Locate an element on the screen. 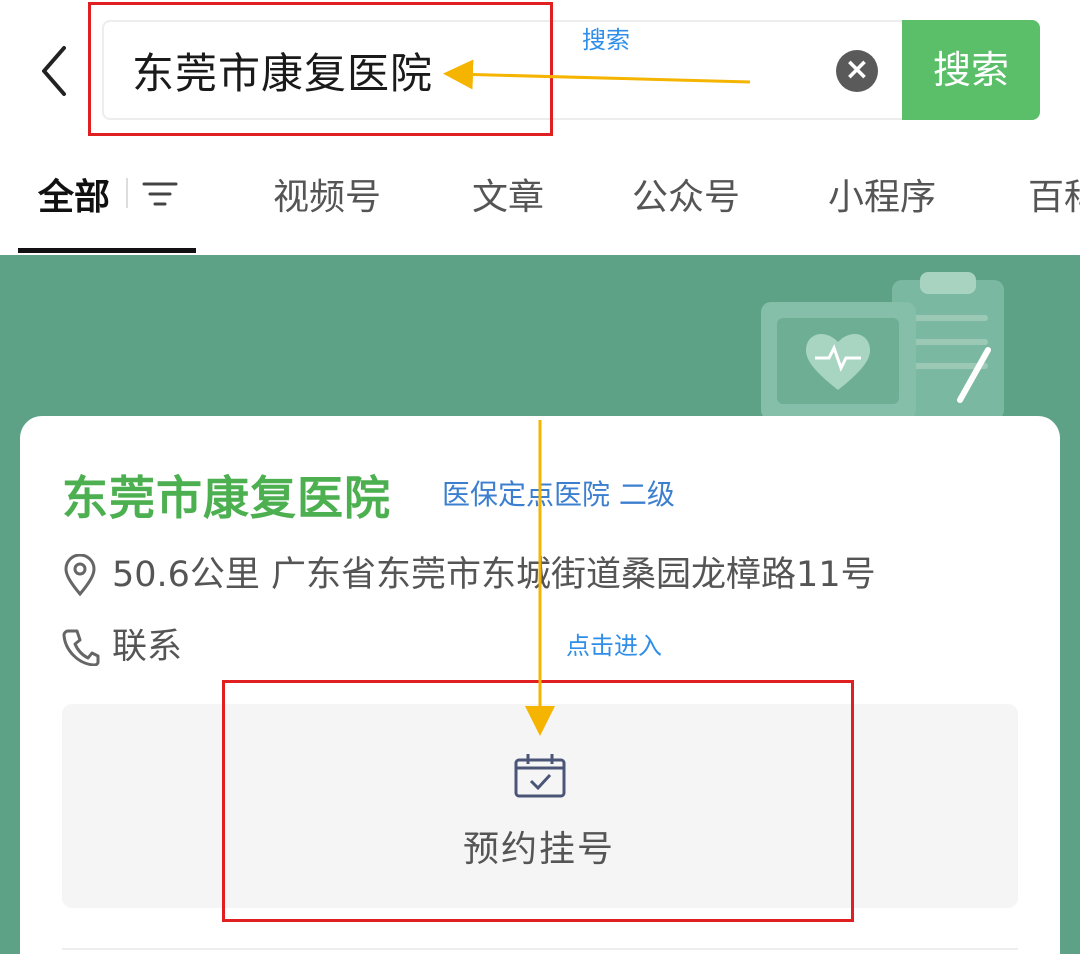 The height and width of the screenshot is (954, 1080). annotation-search-box is located at coordinates (320, 69).